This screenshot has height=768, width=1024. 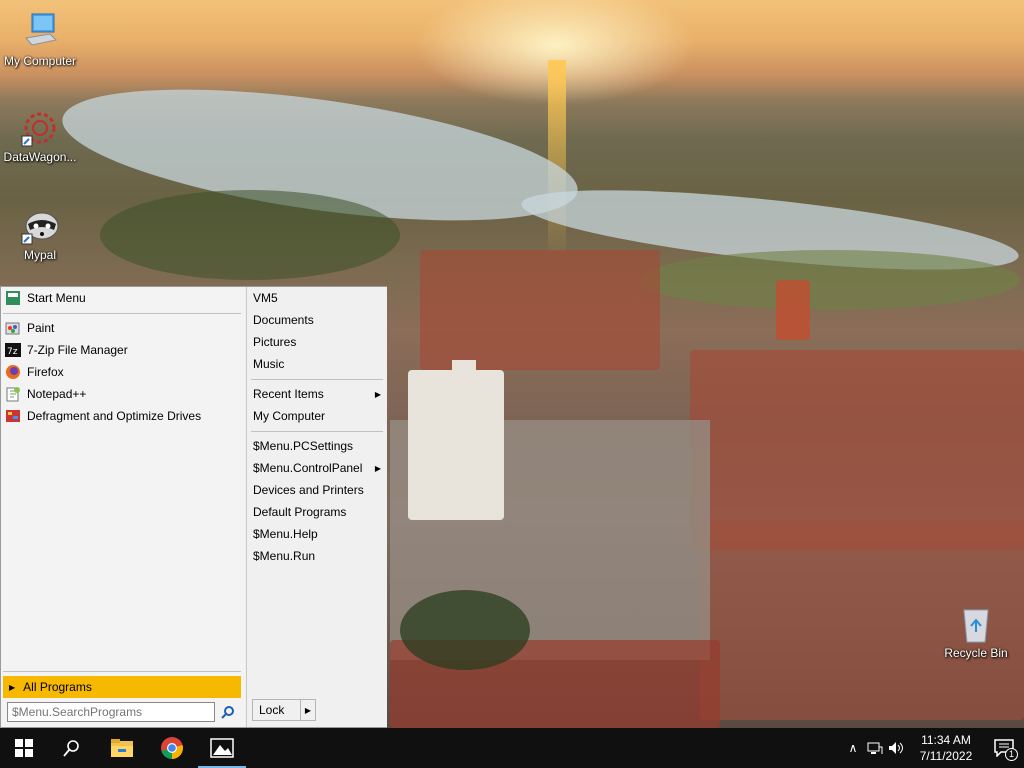 What do you see at coordinates (57, 394) in the screenshot?
I see `menu-item-label: Notepad++` at bounding box center [57, 394].